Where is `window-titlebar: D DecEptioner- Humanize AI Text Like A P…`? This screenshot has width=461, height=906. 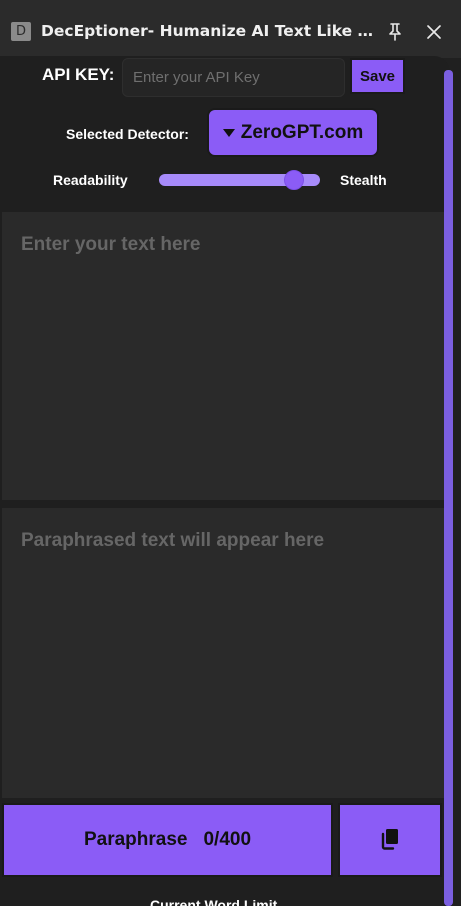 window-titlebar: D DecEptioner- Humanize AI Text Like A P… is located at coordinates (230, 29).